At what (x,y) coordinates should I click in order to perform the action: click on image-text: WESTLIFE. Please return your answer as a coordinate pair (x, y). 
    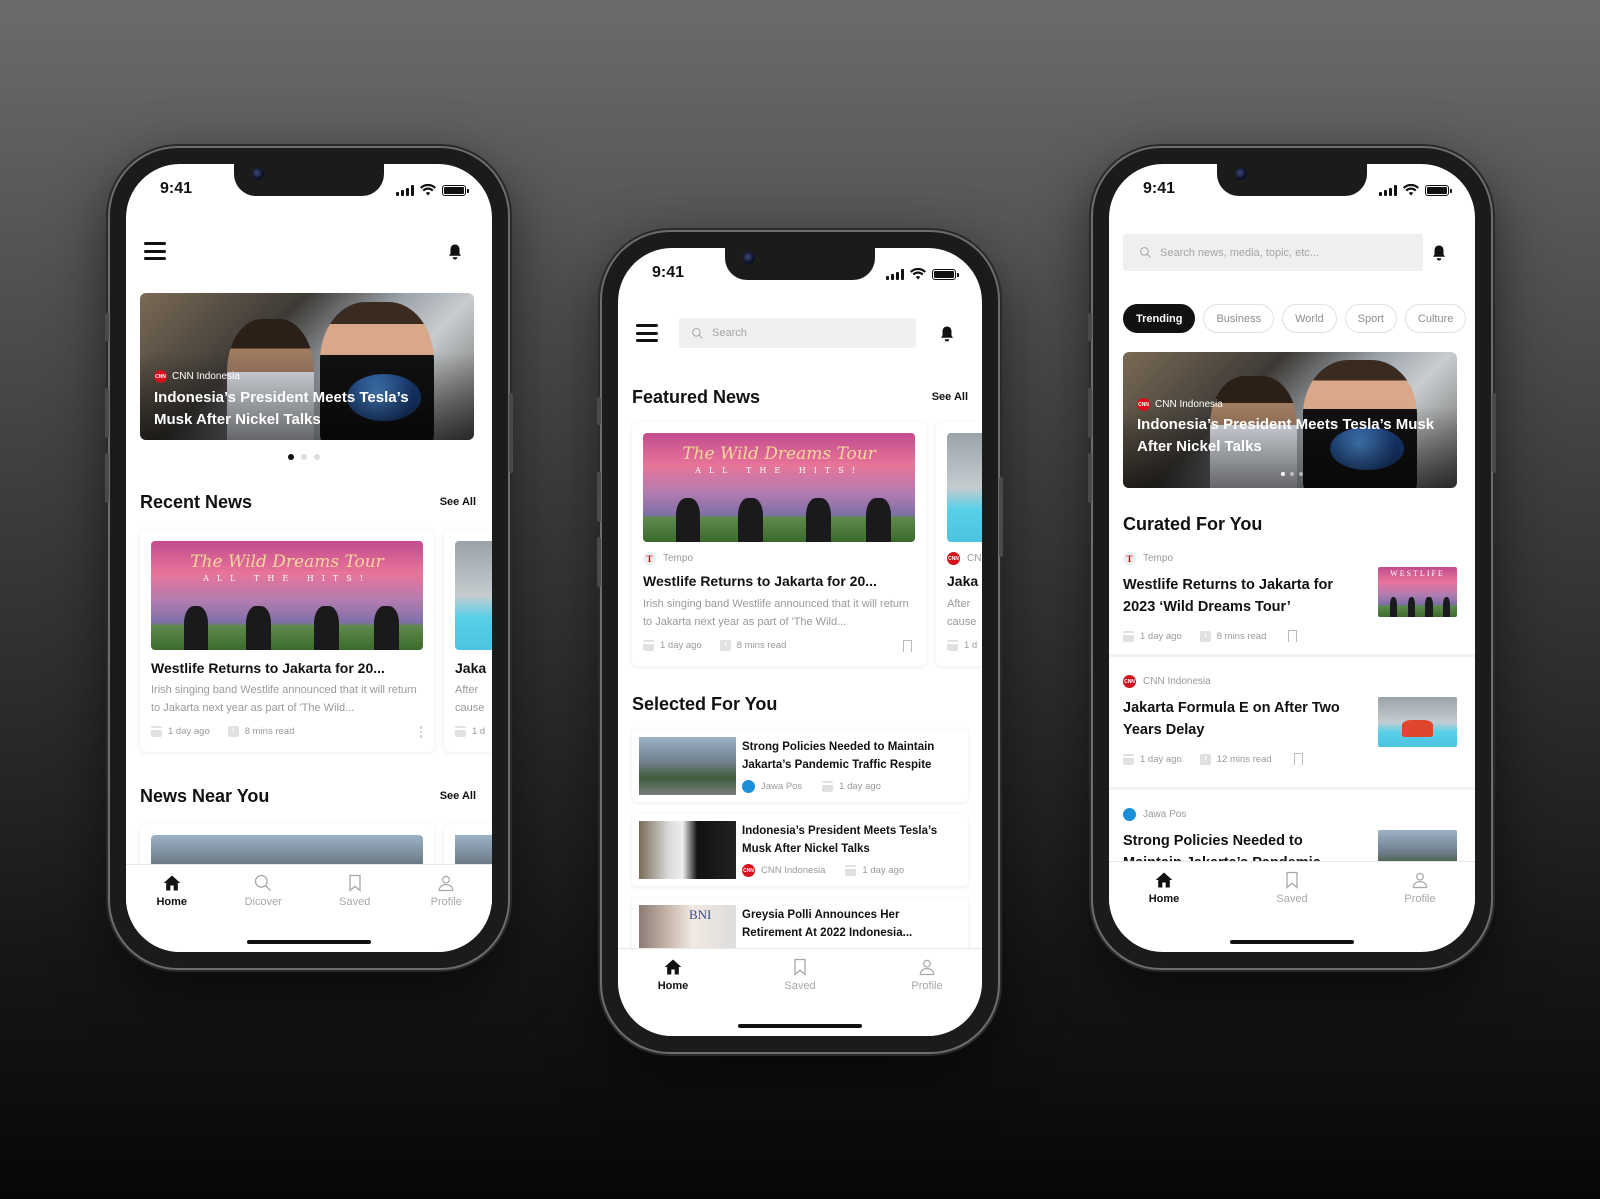
    Looking at the image, I should click on (1417, 573).